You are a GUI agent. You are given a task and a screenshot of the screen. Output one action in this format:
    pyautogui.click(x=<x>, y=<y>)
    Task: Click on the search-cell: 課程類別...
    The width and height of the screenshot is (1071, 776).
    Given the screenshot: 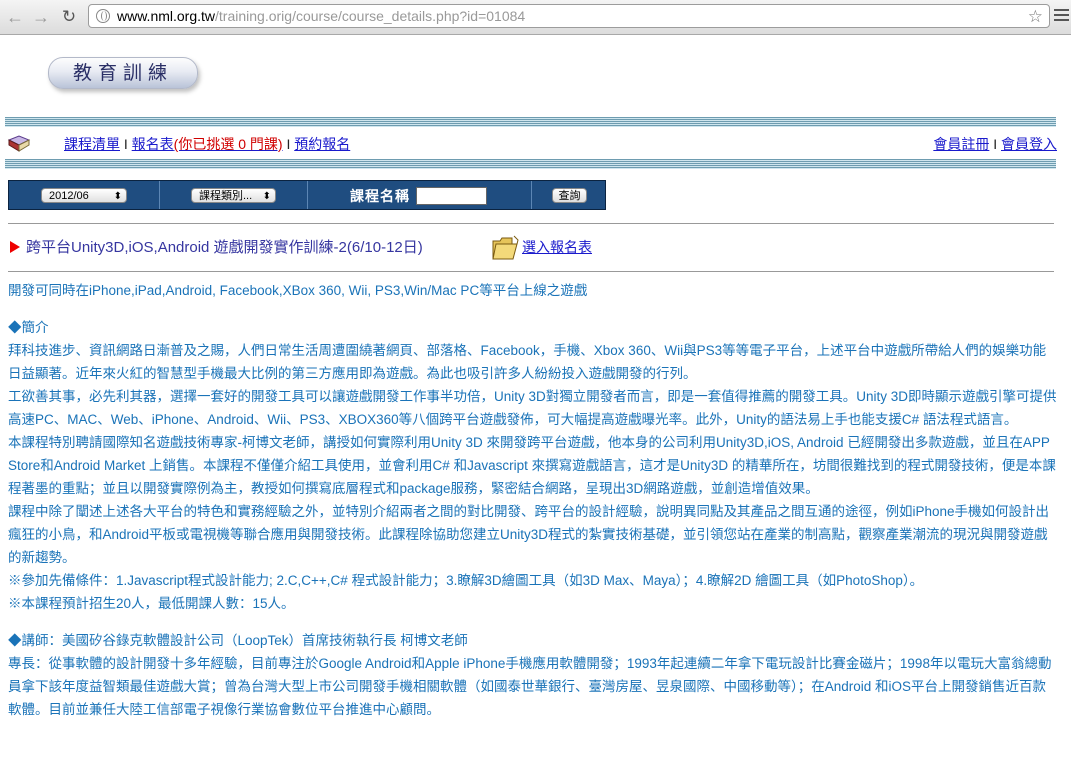 What is the action you would take?
    pyautogui.click(x=233, y=195)
    